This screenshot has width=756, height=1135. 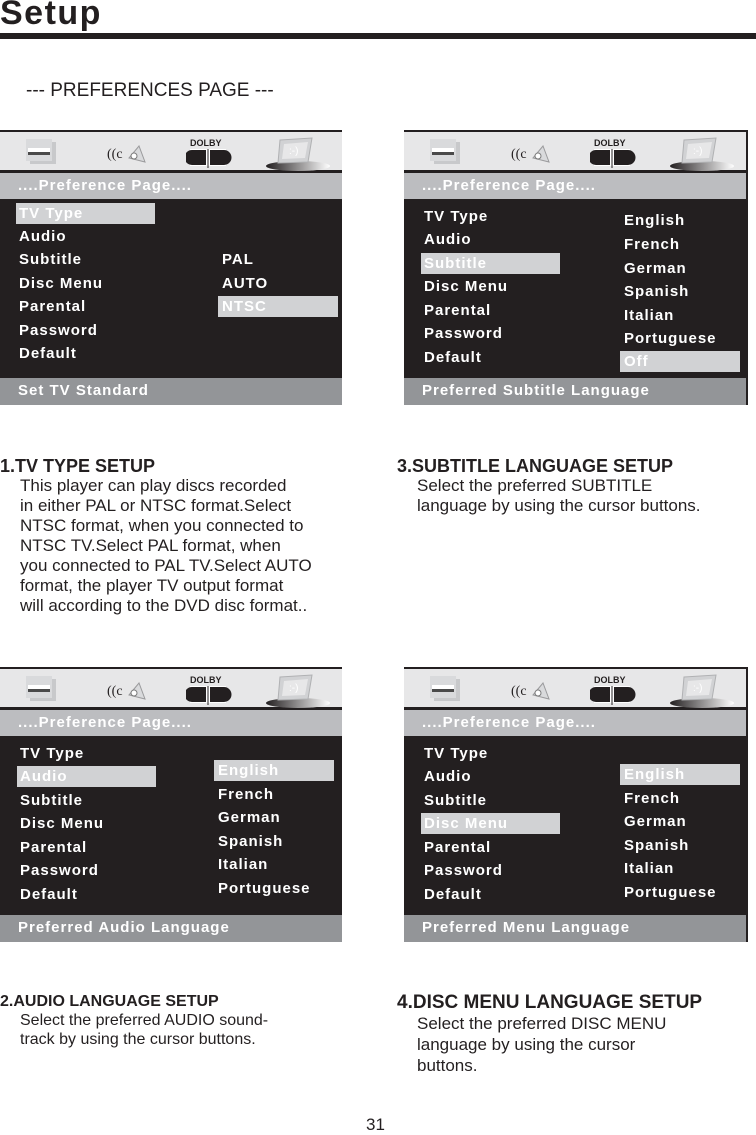 What do you see at coordinates (680, 361) in the screenshot?
I see `option-off: Off` at bounding box center [680, 361].